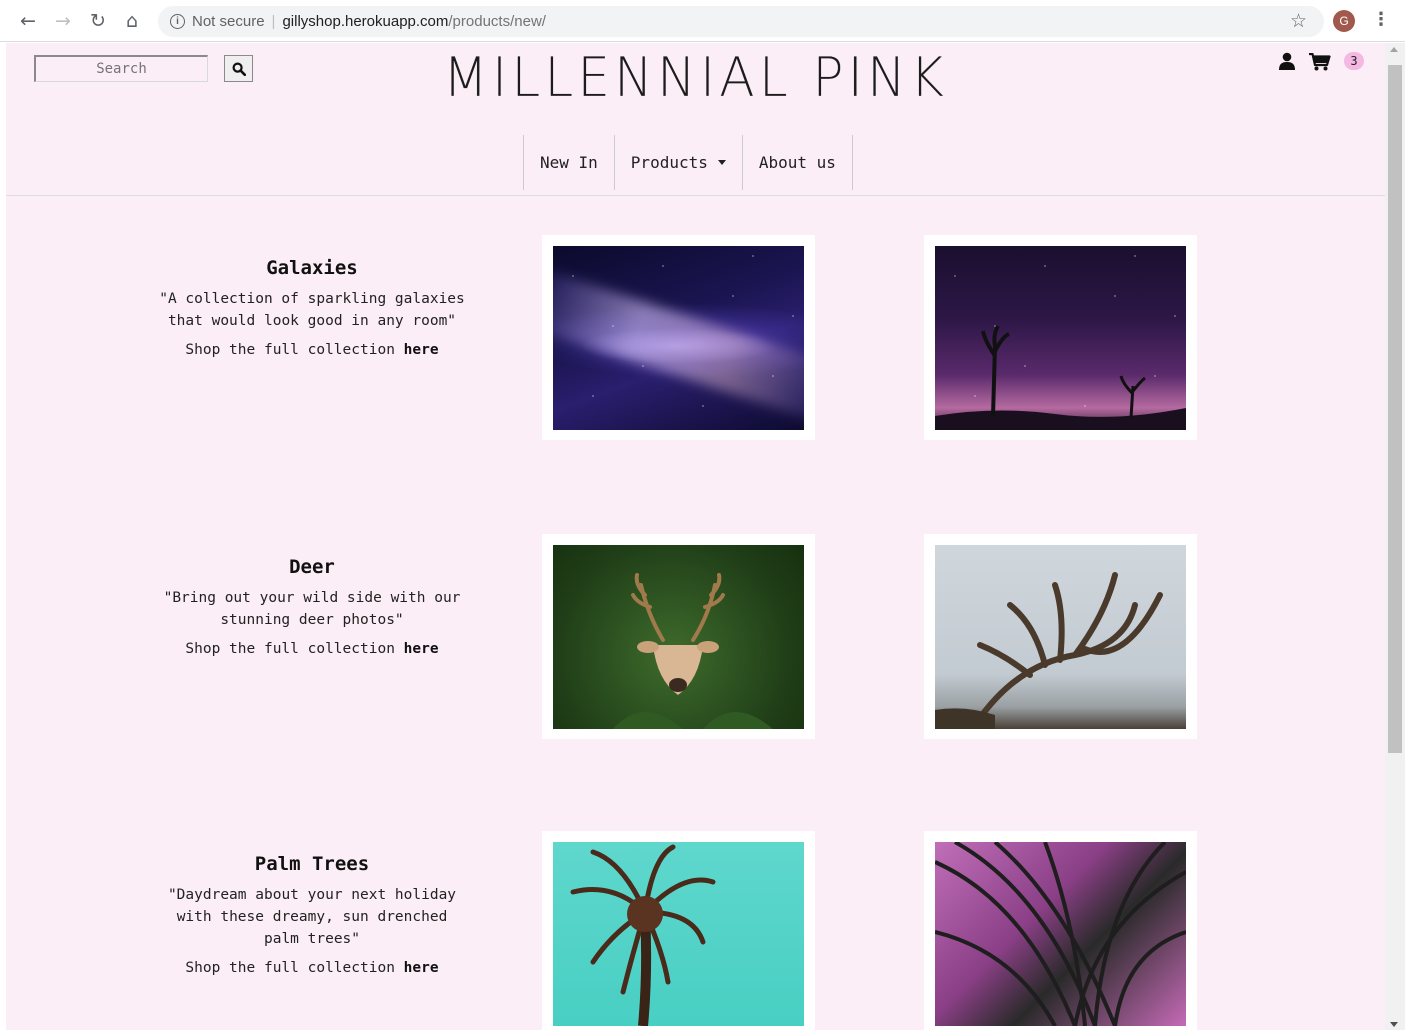 The height and width of the screenshot is (1030, 1405). I want to click on forward-icon: →, so click(63, 21).